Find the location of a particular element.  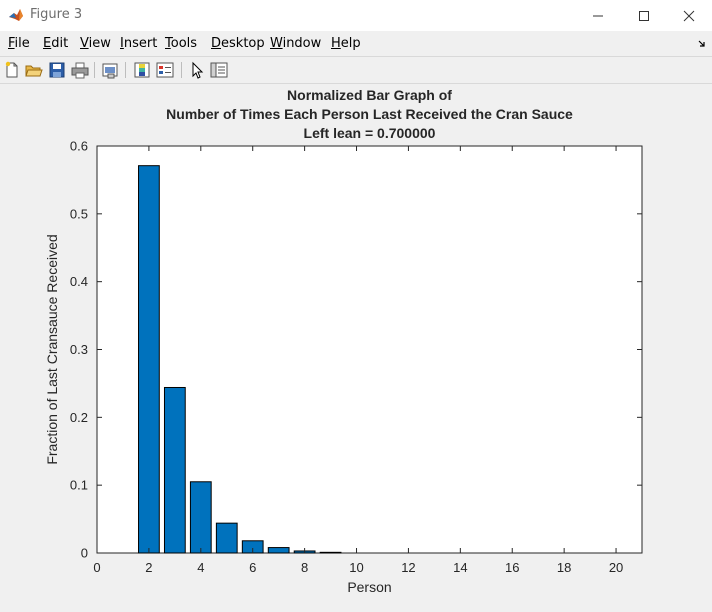

x-tick-label: 18 is located at coordinates (564, 567).